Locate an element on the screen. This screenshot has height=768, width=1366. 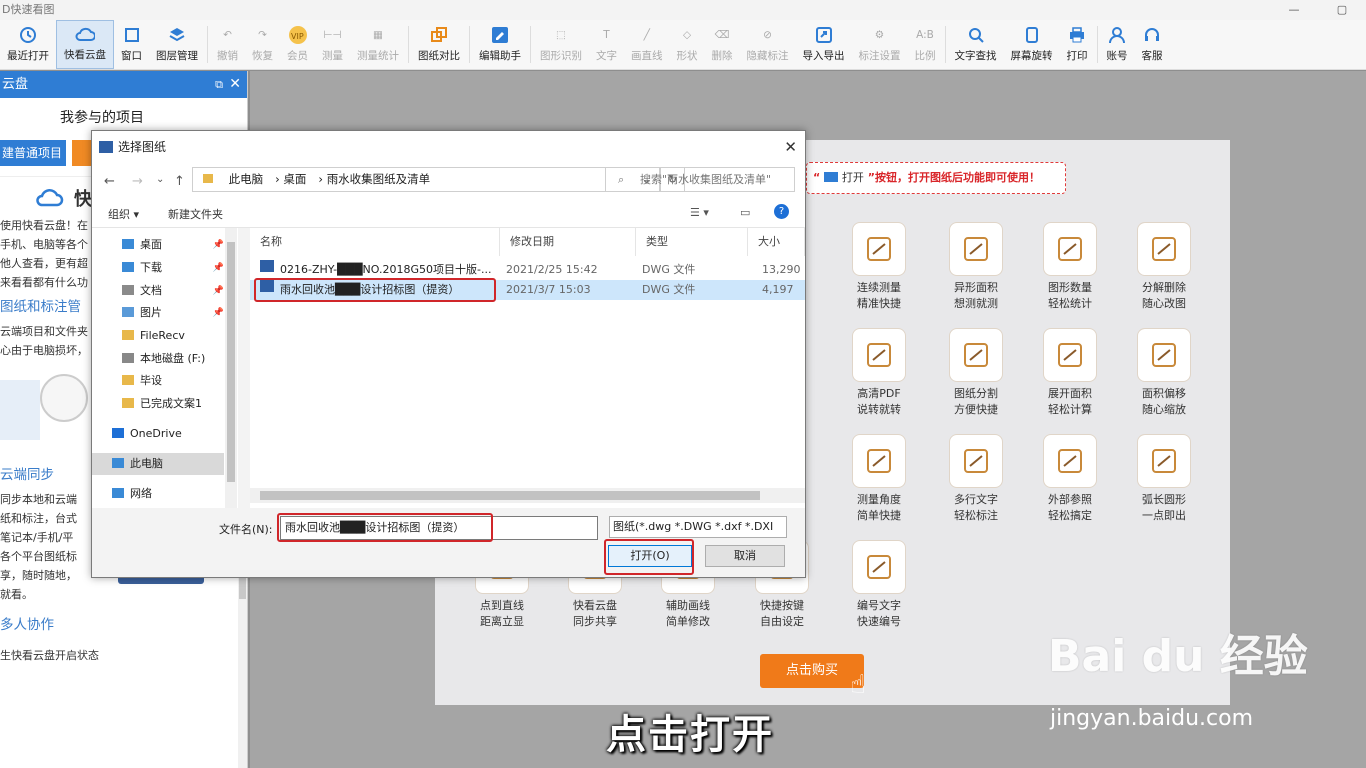
recent-open-button: 最近打开 is located at coordinates (28, 44).